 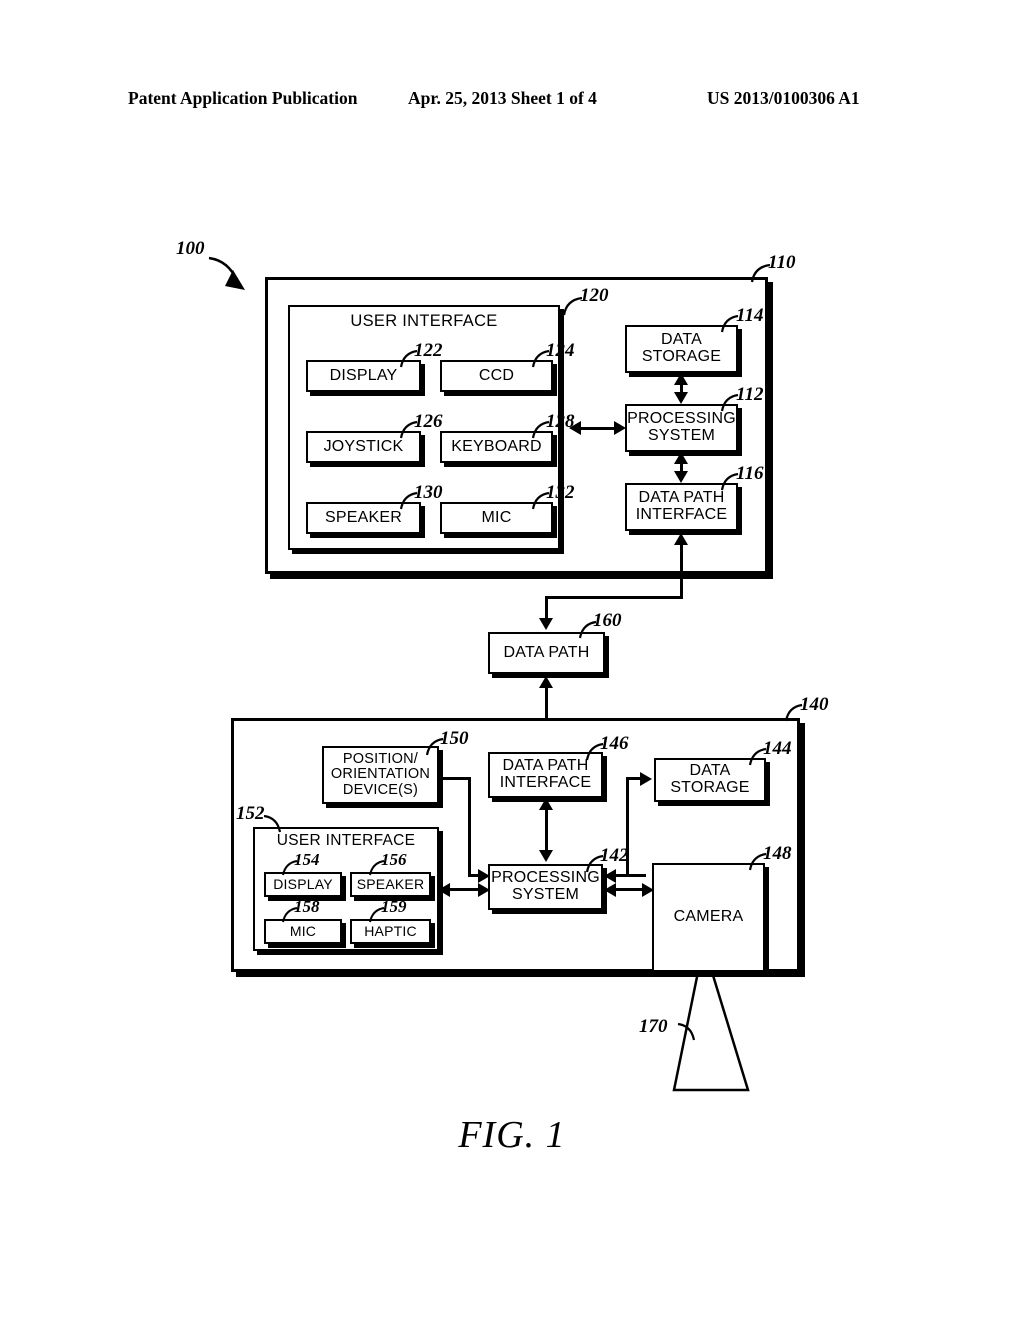 What do you see at coordinates (681, 458) in the screenshot?
I see `arrowhead-up-112b` at bounding box center [681, 458].